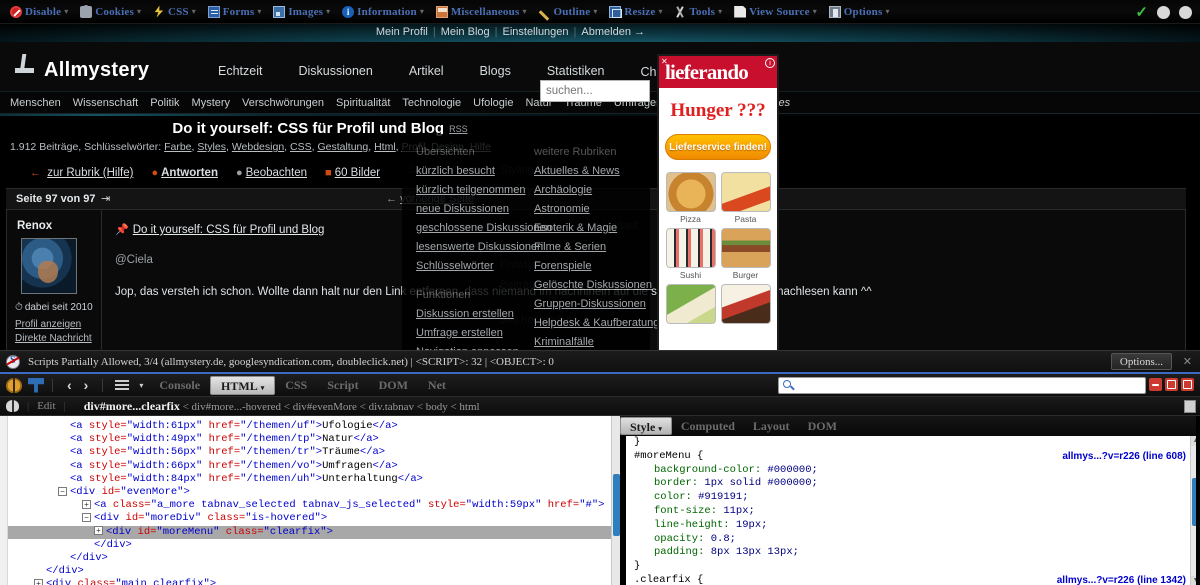  I want to click on twisty-plus-icon: +, so click(38, 582).